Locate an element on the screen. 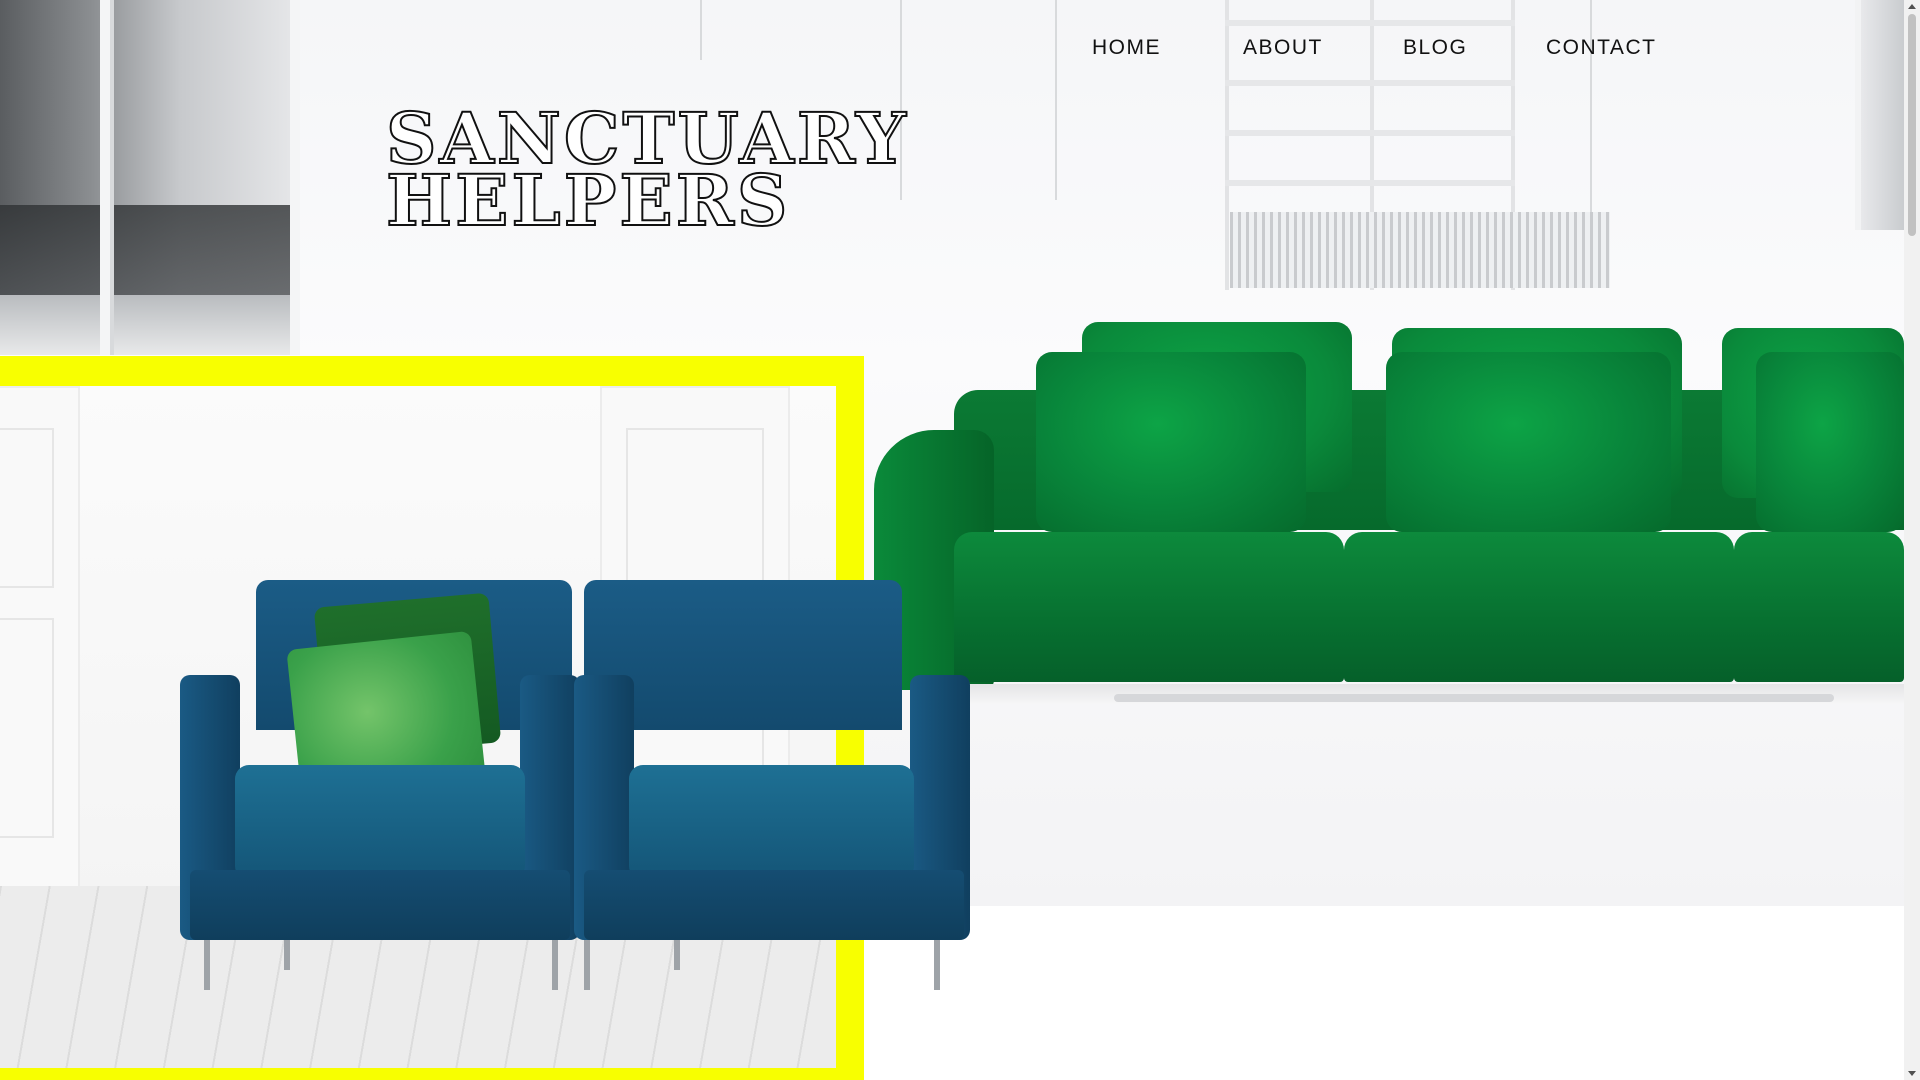 The width and height of the screenshot is (1920, 1080). blue-armchair-right-image is located at coordinates (774, 785).